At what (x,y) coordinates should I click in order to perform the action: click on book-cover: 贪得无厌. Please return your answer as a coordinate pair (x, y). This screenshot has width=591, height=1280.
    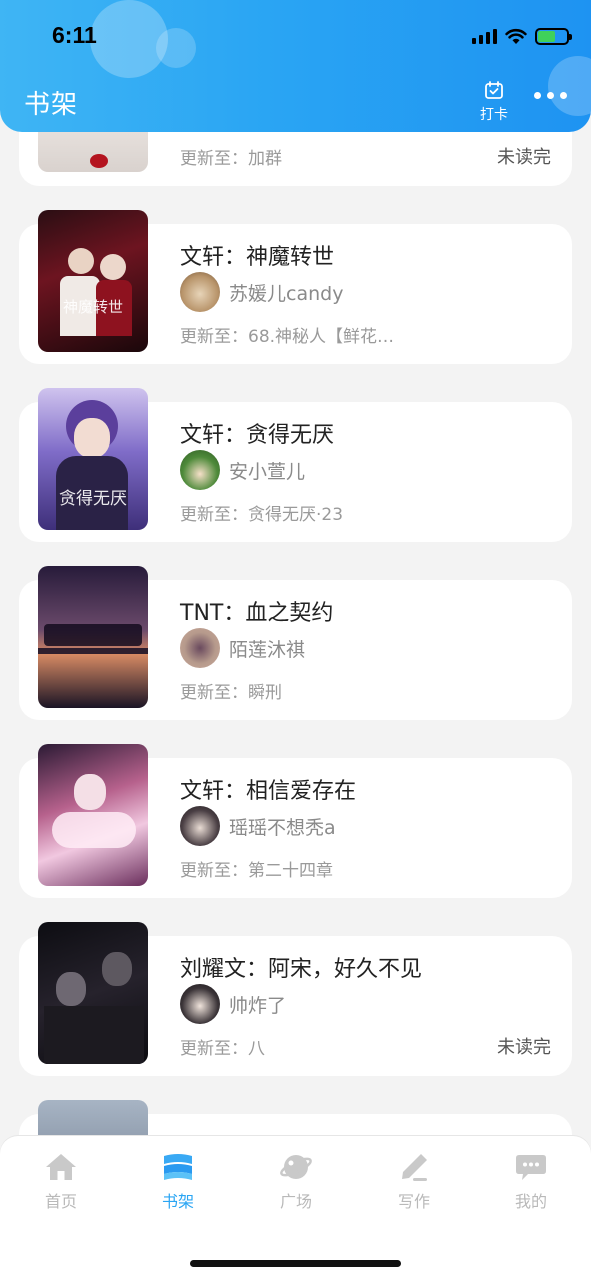
    Looking at the image, I should click on (93, 459).